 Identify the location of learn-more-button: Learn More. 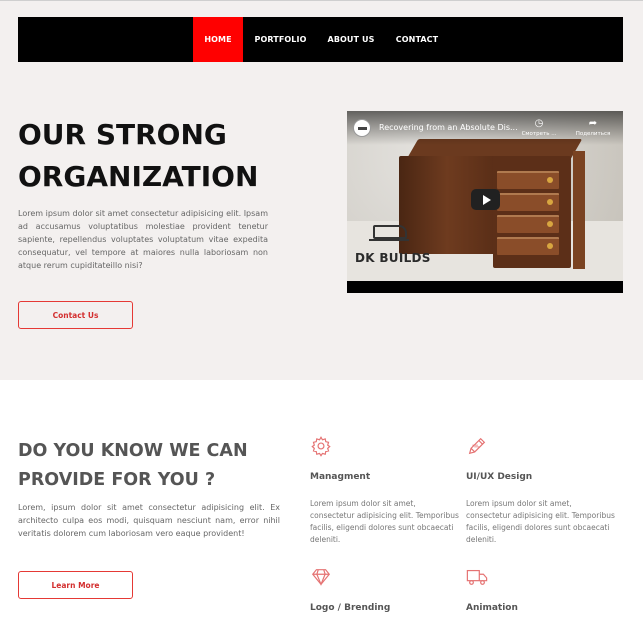
(75, 585).